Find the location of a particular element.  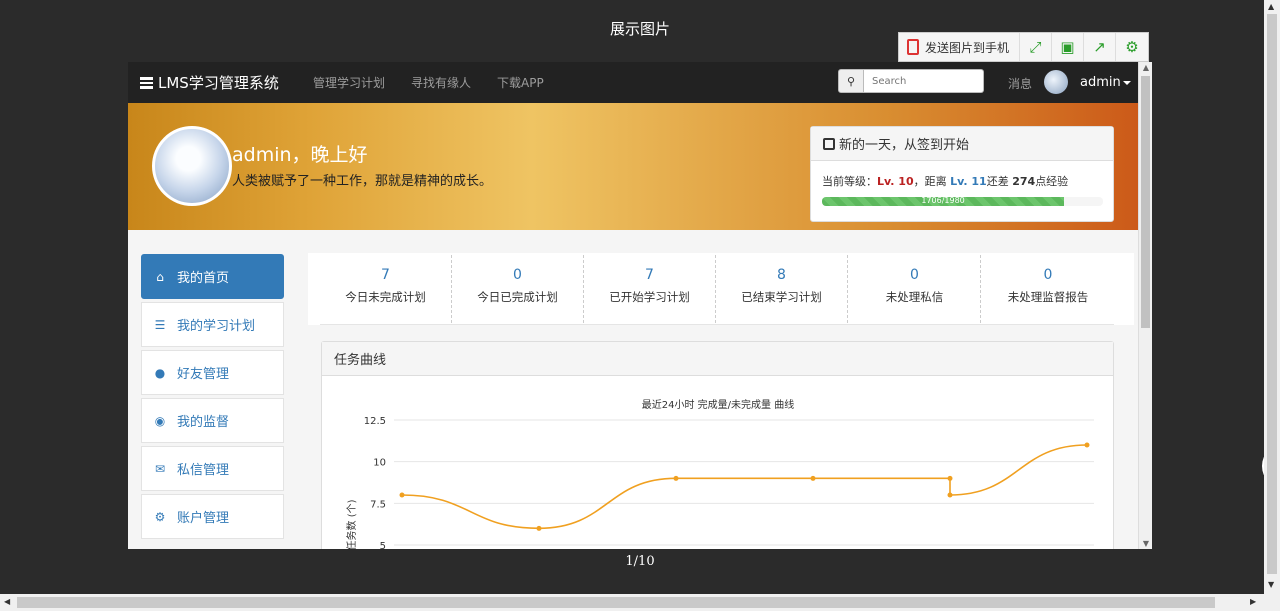

chart-y-tick-label: 5 is located at coordinates (383, 545).